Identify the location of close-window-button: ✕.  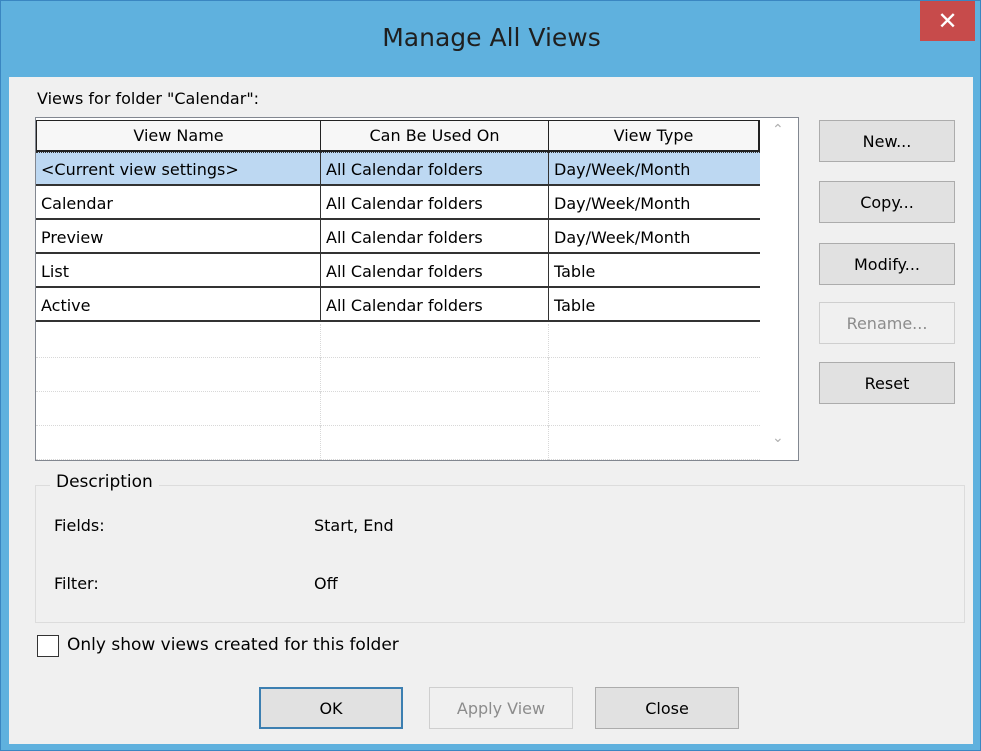
(947, 21).